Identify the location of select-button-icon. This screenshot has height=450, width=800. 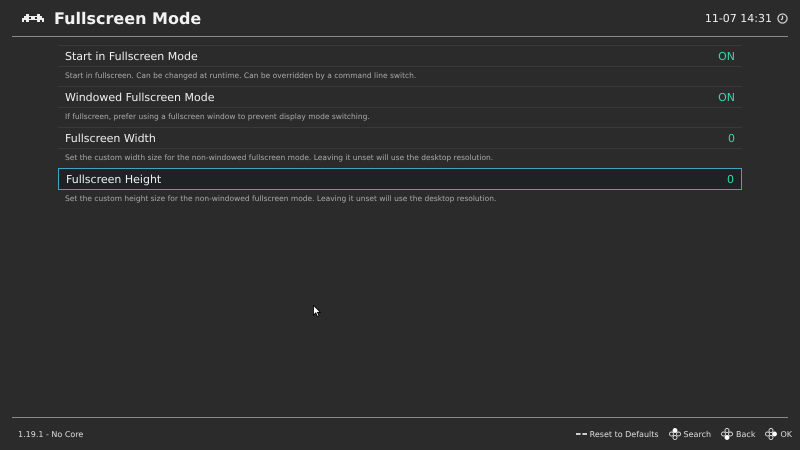
(581, 434).